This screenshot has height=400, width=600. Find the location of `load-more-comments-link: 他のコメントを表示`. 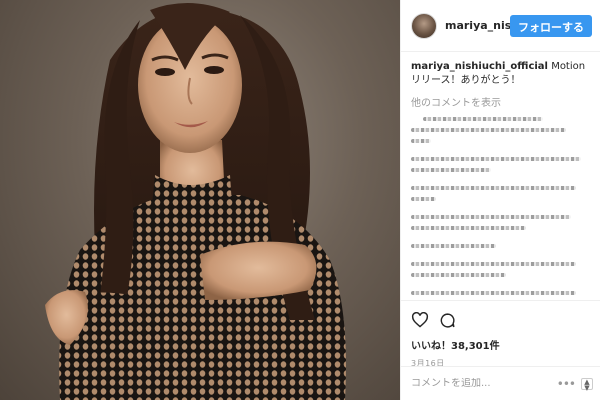

load-more-comments-link: 他のコメントを表示 is located at coordinates (501, 101).